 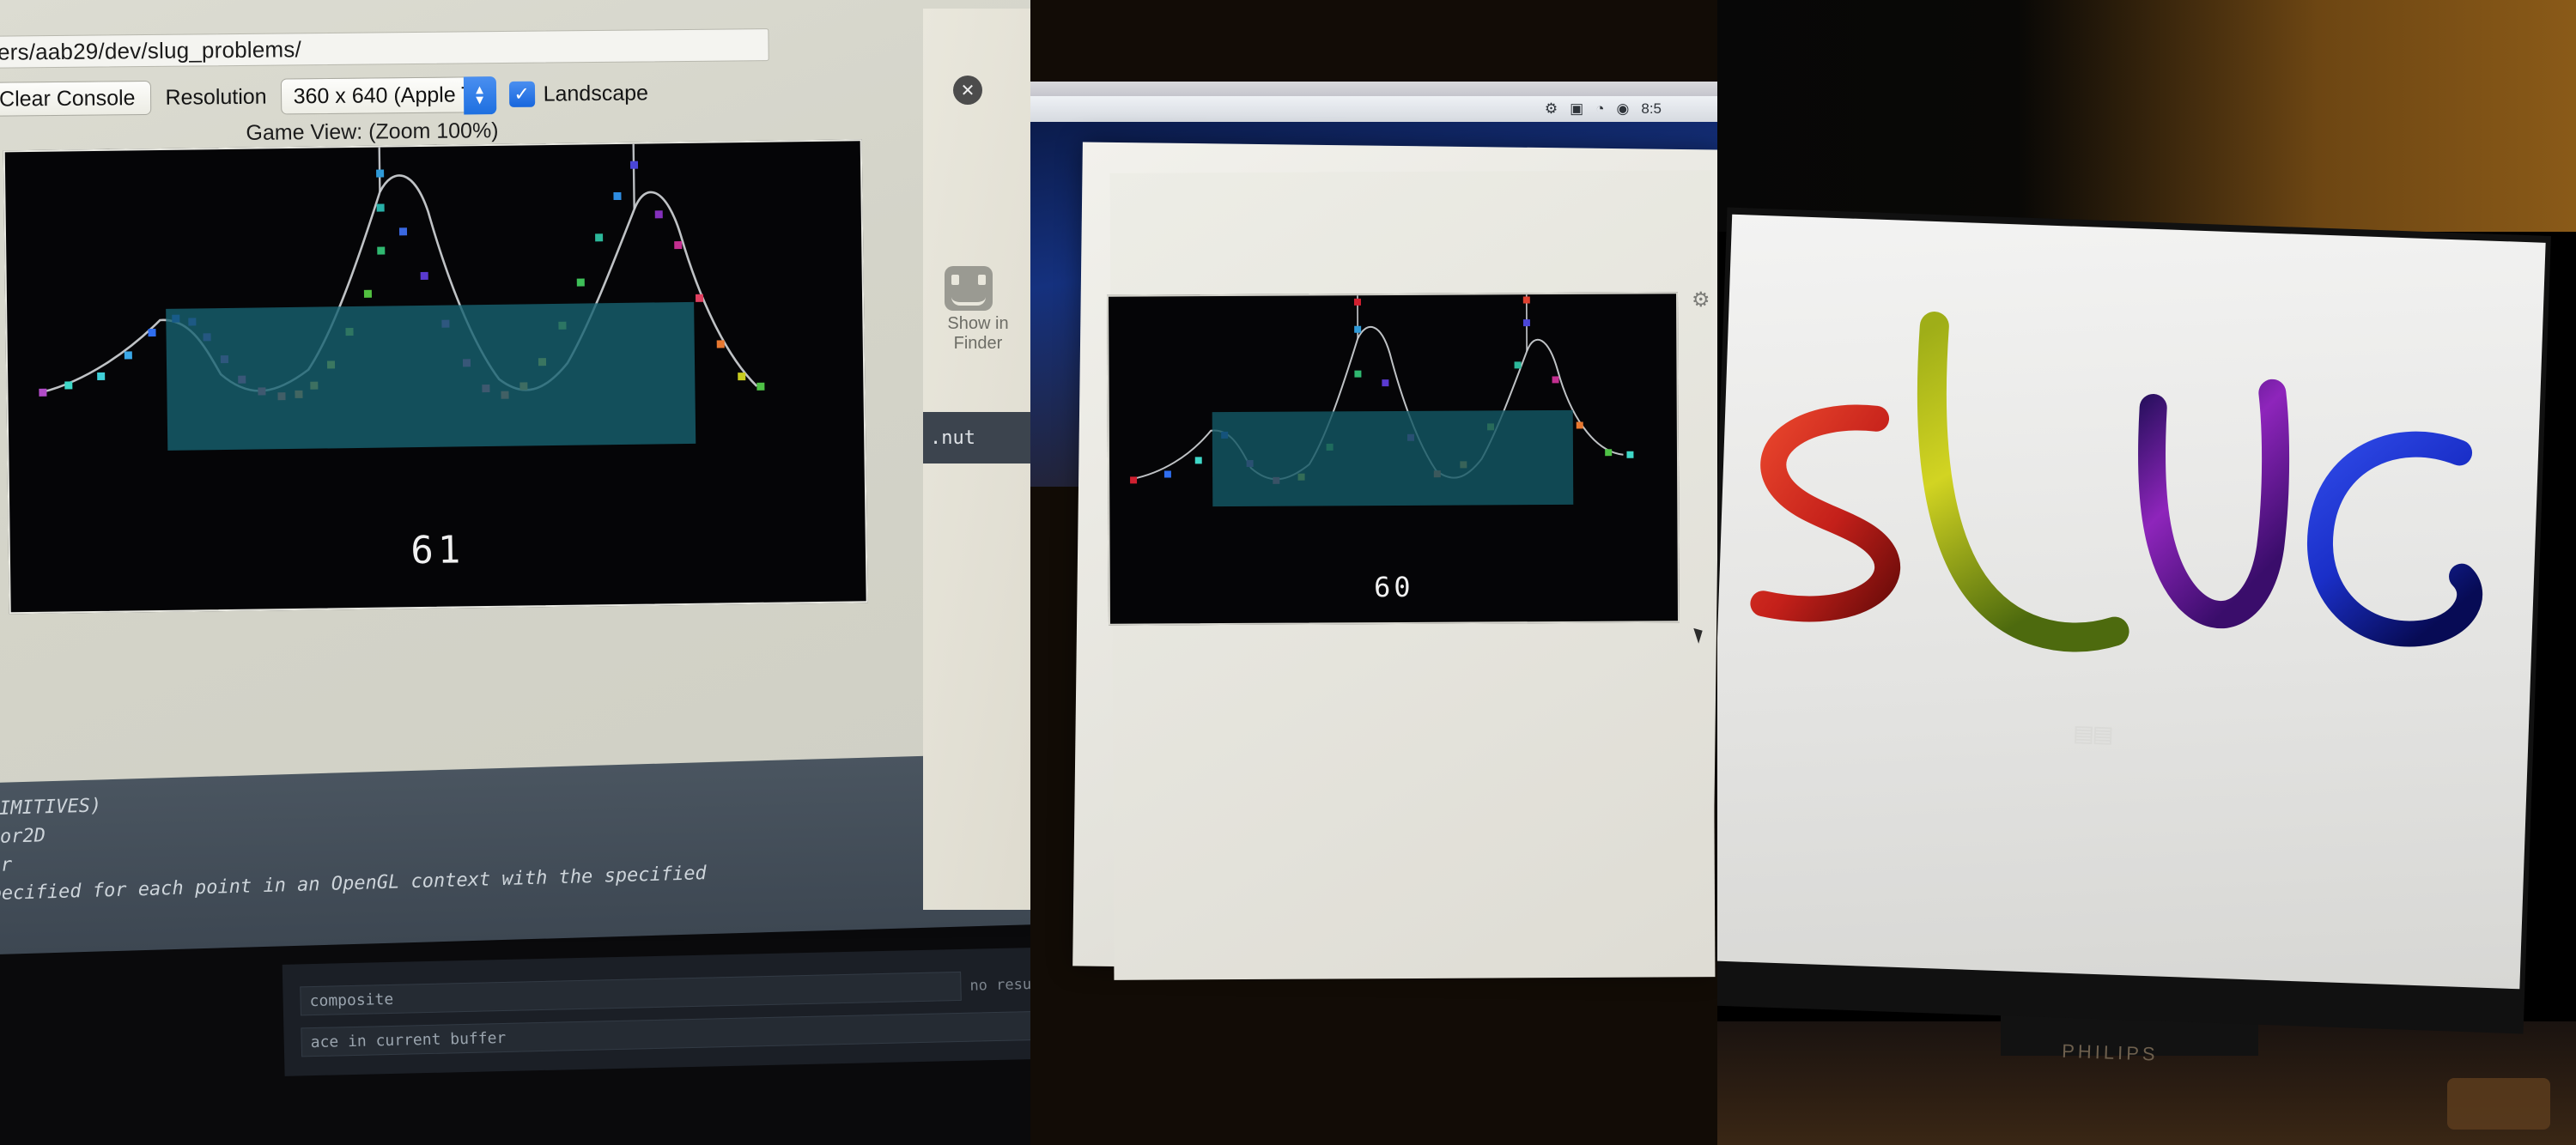 What do you see at coordinates (976, 438) in the screenshot?
I see `file-tab-nut: .nut` at bounding box center [976, 438].